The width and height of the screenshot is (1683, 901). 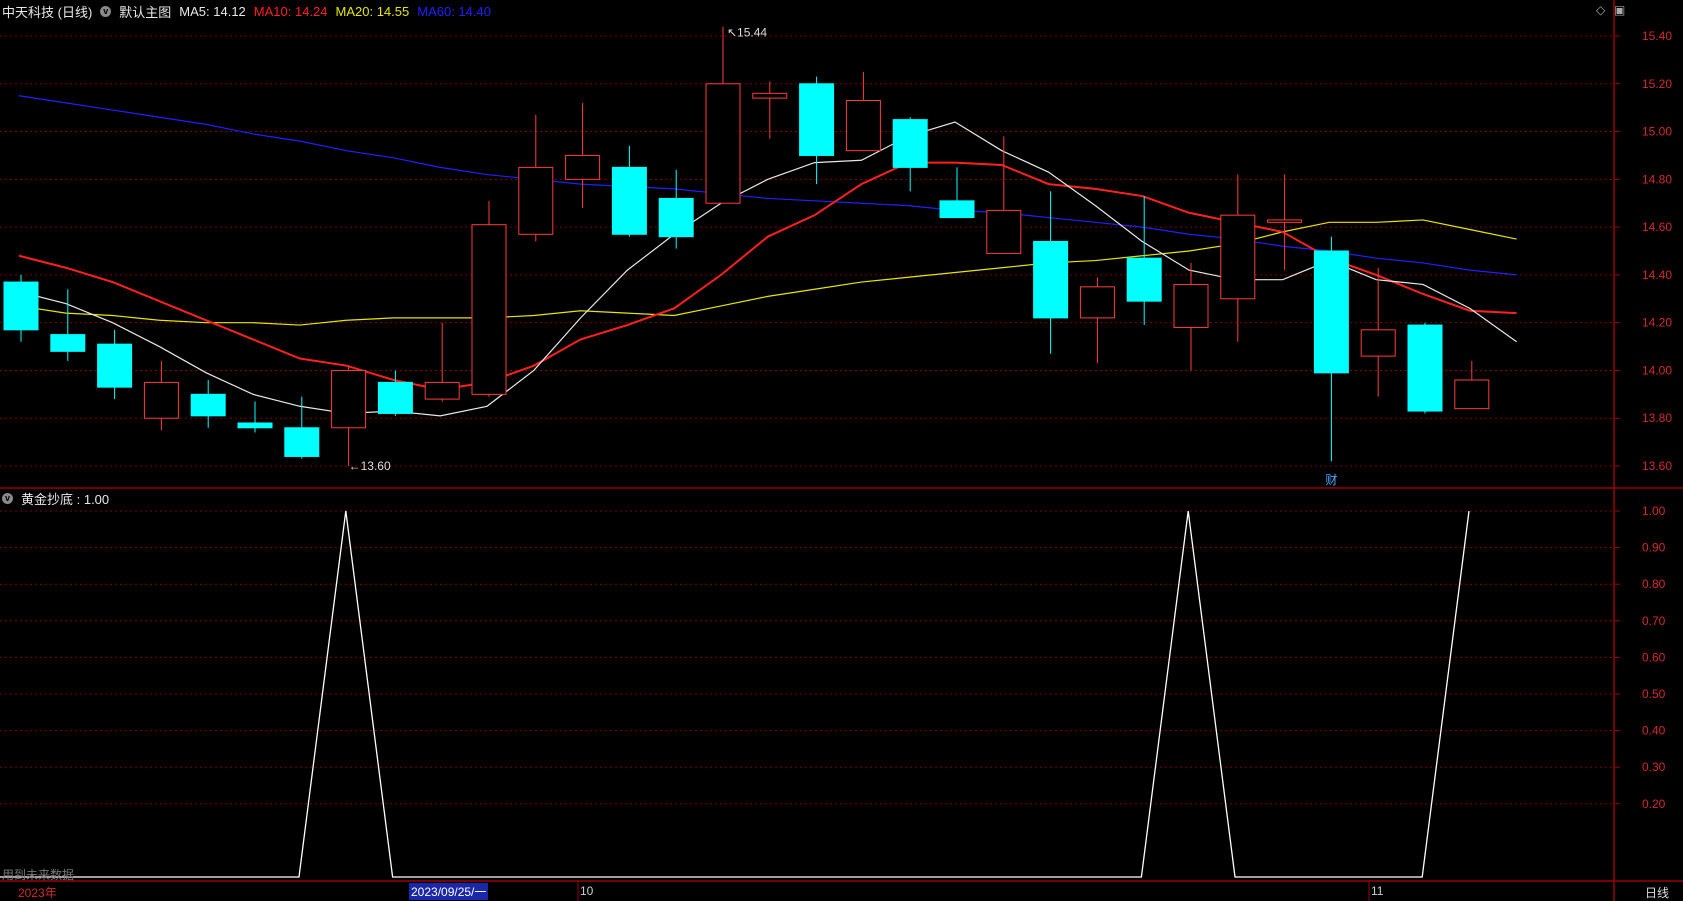 What do you see at coordinates (1331, 480) in the screenshot?
I see `earnings-marker: 财` at bounding box center [1331, 480].